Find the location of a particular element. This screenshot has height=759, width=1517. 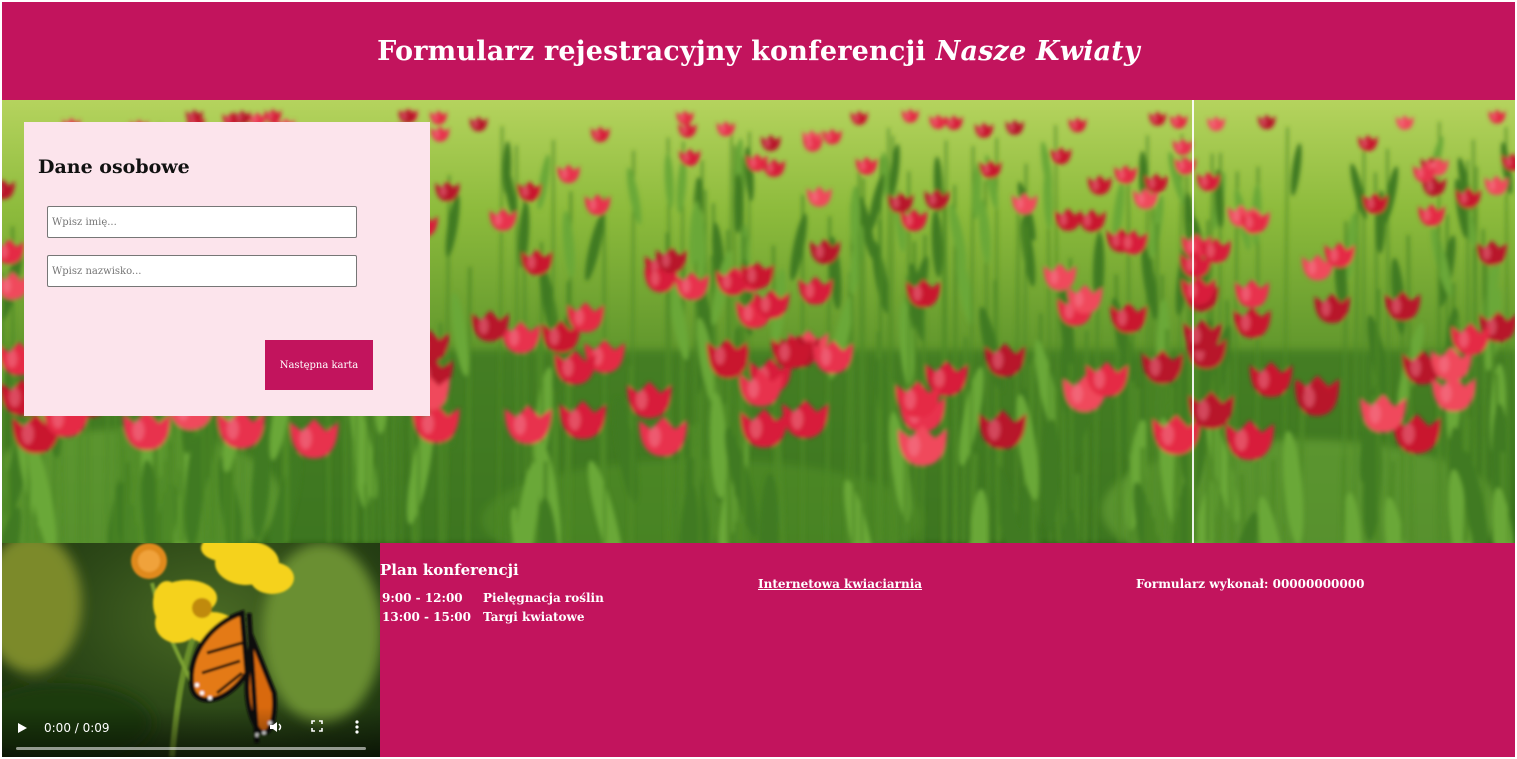

personal-data-heading: Dane osobowe is located at coordinates (114, 167).